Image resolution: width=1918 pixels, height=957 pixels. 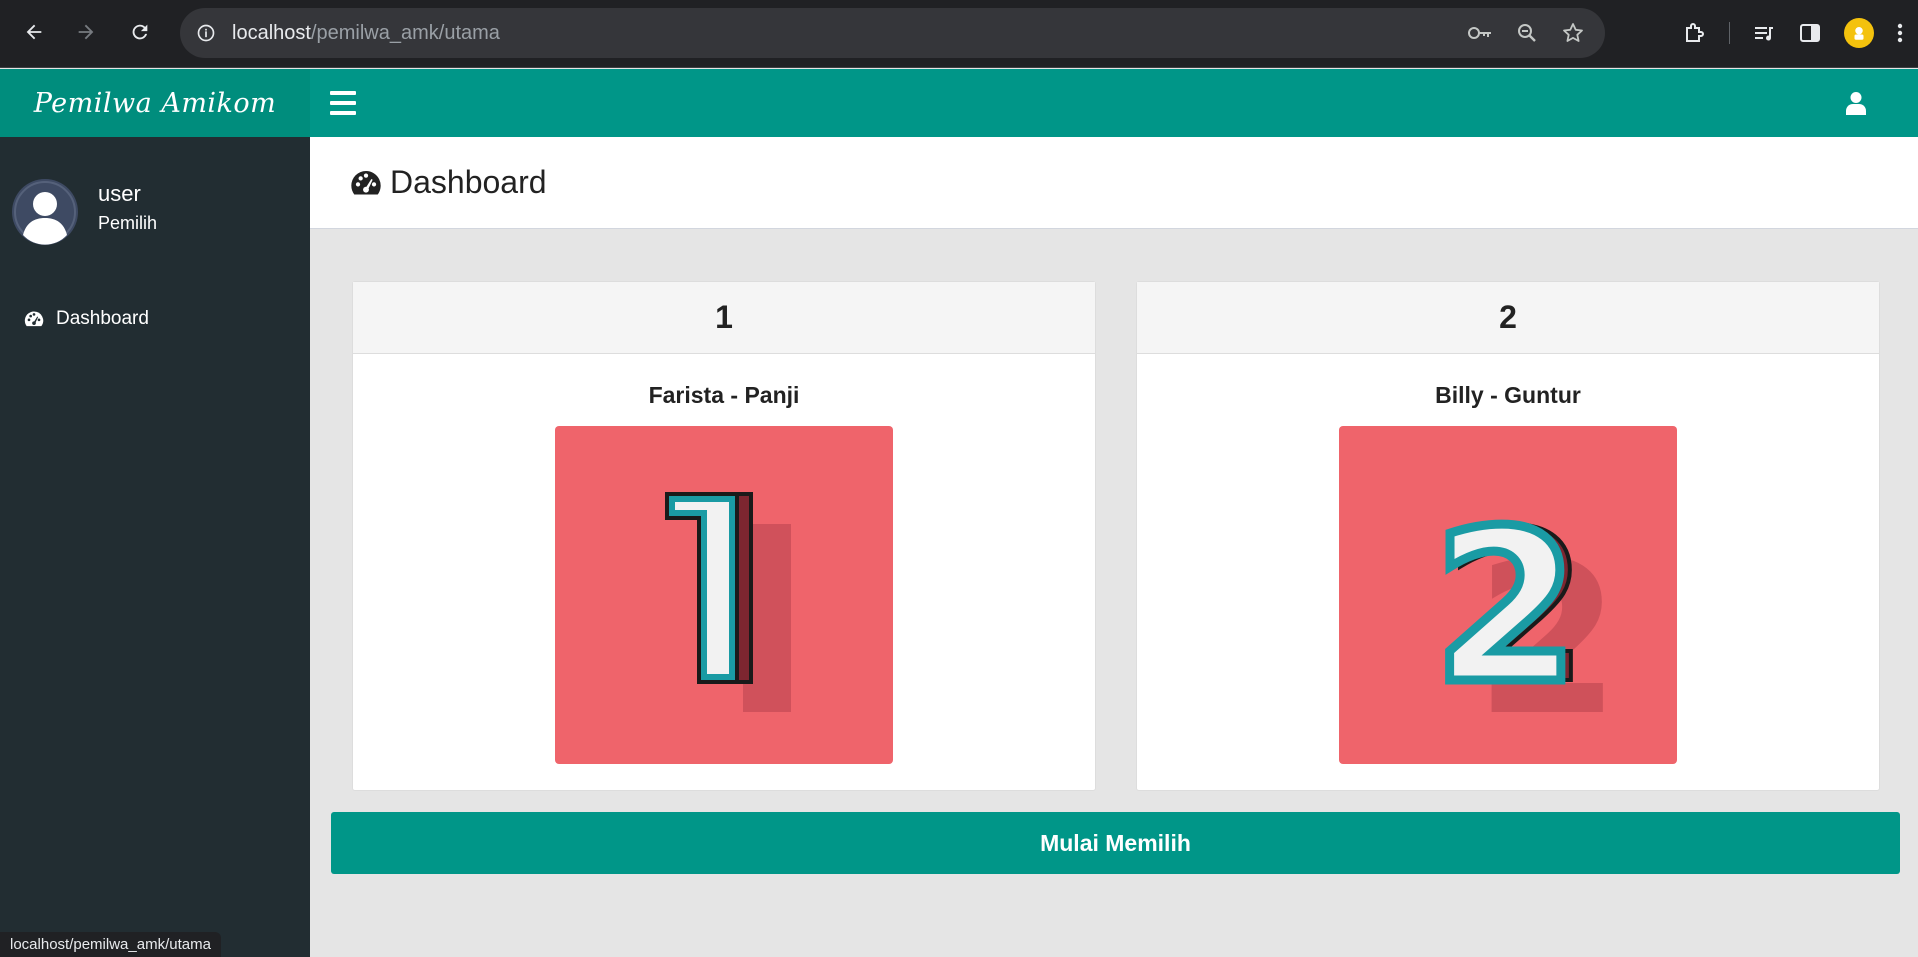 I want to click on media-queue-icon, so click(x=1764, y=33).